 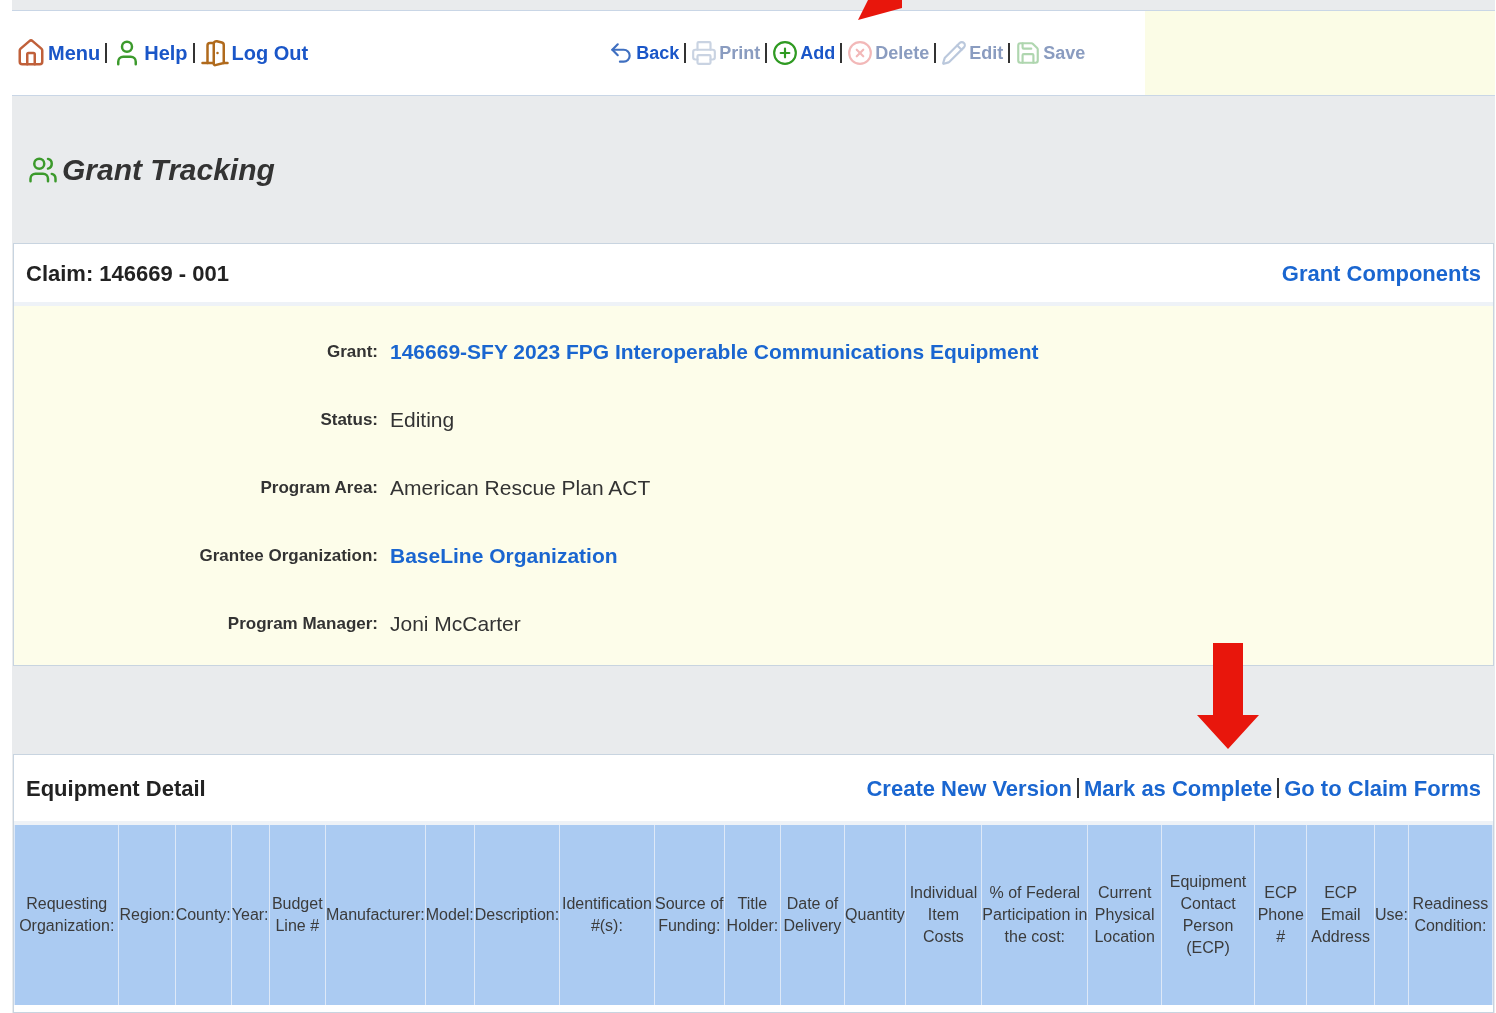 What do you see at coordinates (704, 53) in the screenshot?
I see `printer-icon` at bounding box center [704, 53].